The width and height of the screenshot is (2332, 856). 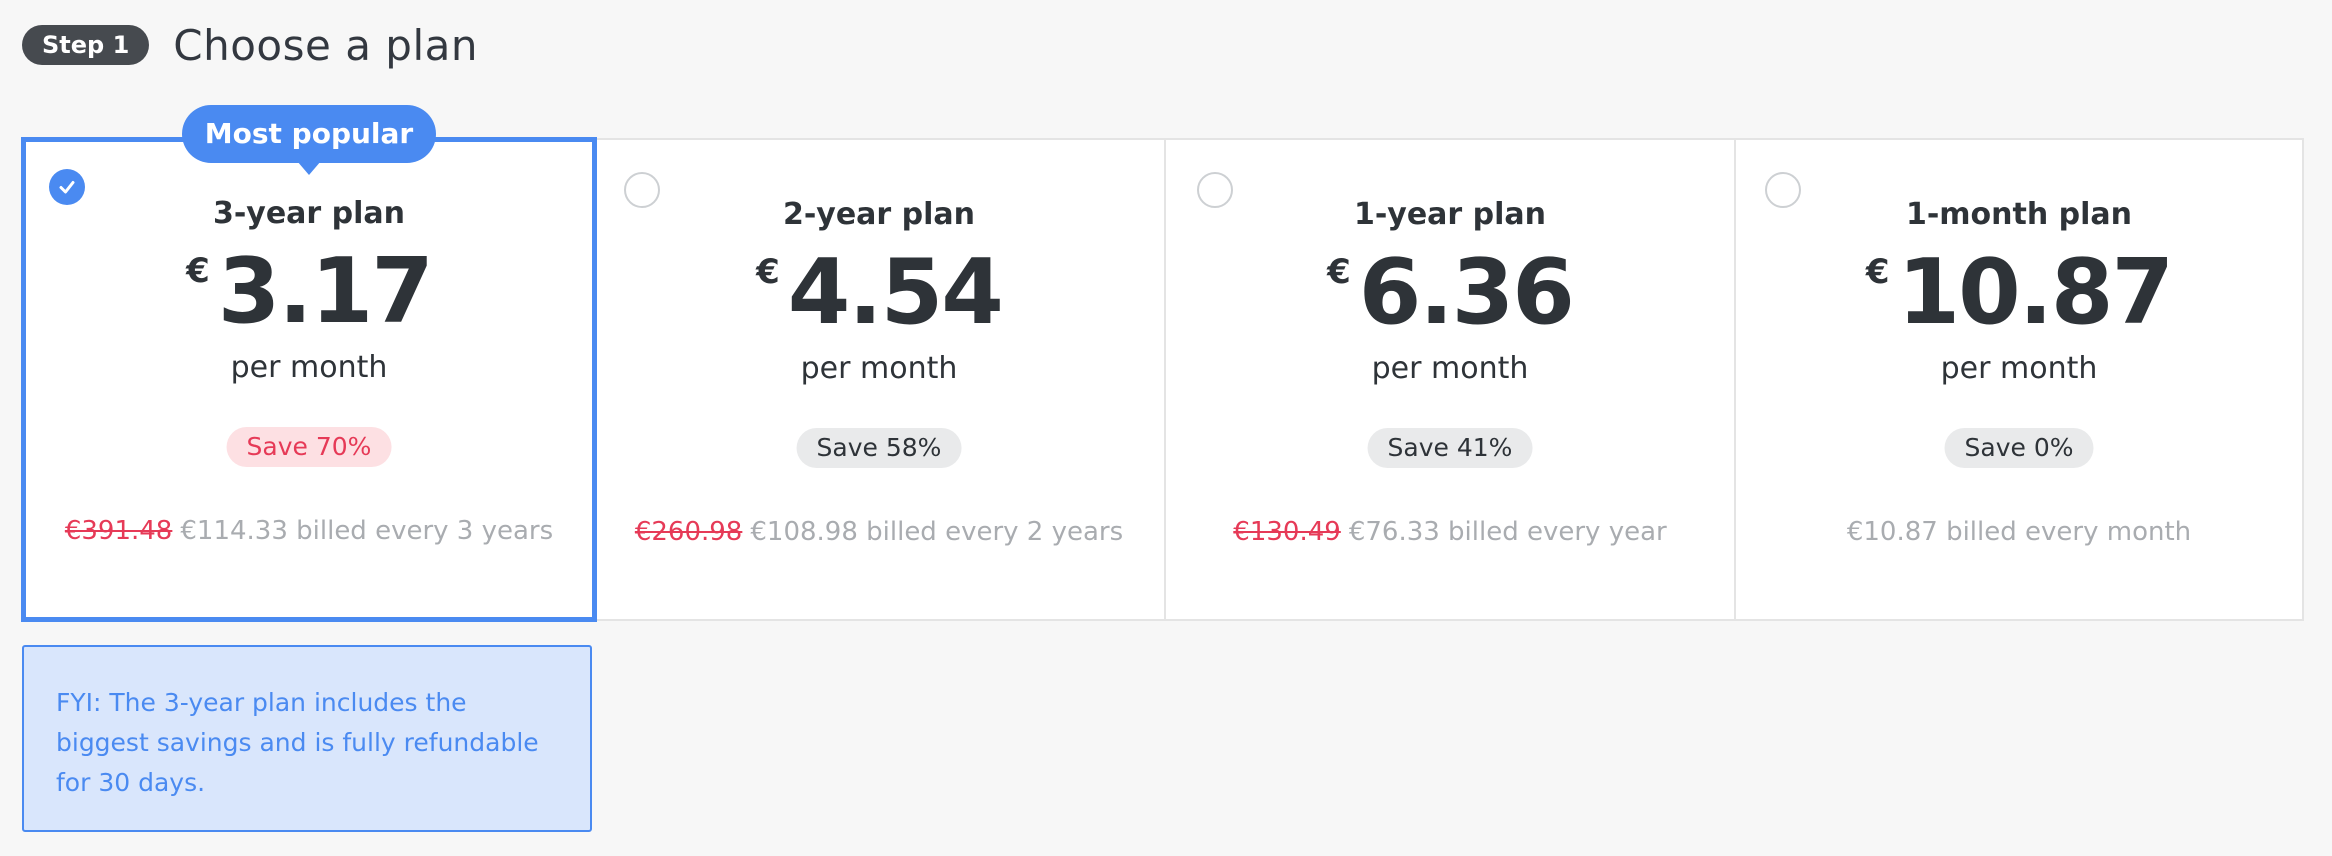 What do you see at coordinates (2019, 214) in the screenshot?
I see `plan-name: 1-month plan` at bounding box center [2019, 214].